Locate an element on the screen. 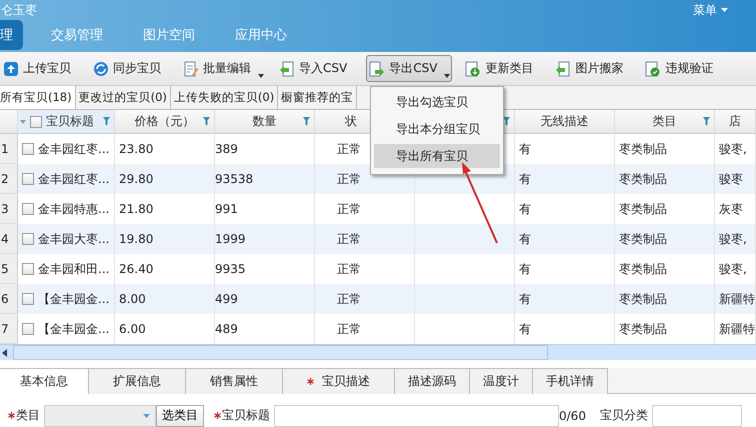 The width and height of the screenshot is (756, 427). character-count: 0/60 is located at coordinates (572, 415).